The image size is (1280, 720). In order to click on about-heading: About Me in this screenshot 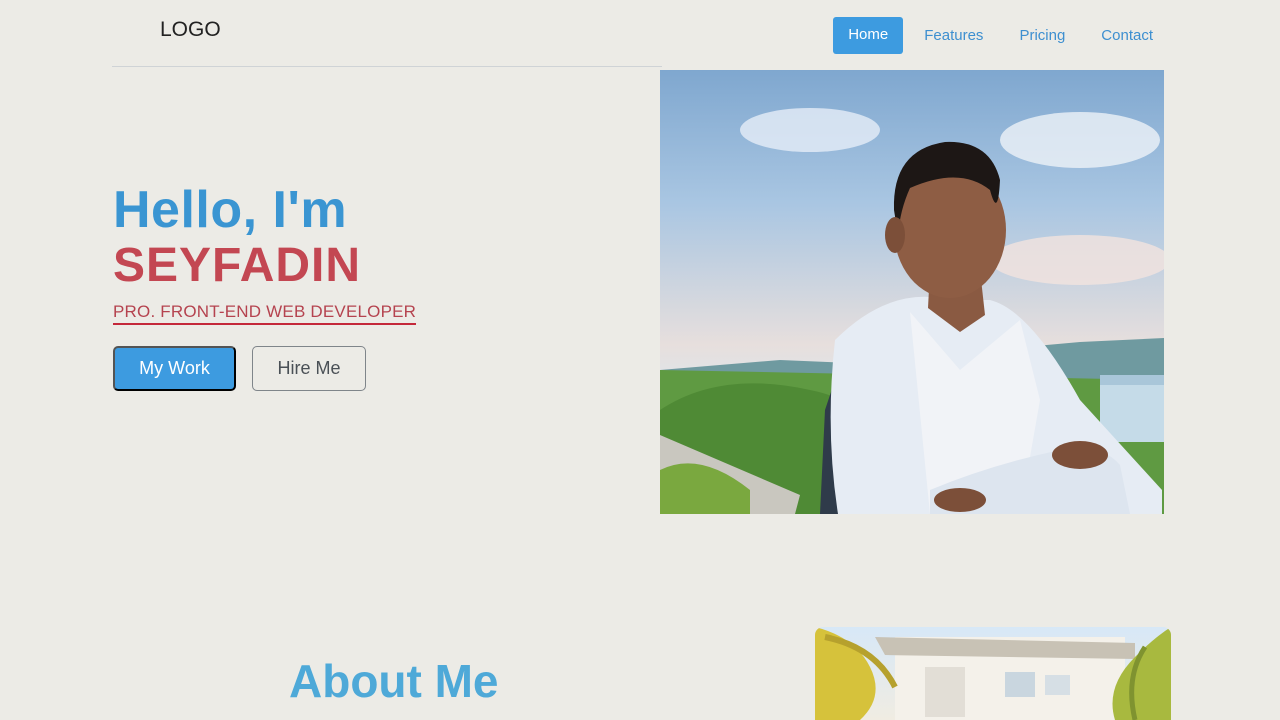, I will do `click(394, 681)`.